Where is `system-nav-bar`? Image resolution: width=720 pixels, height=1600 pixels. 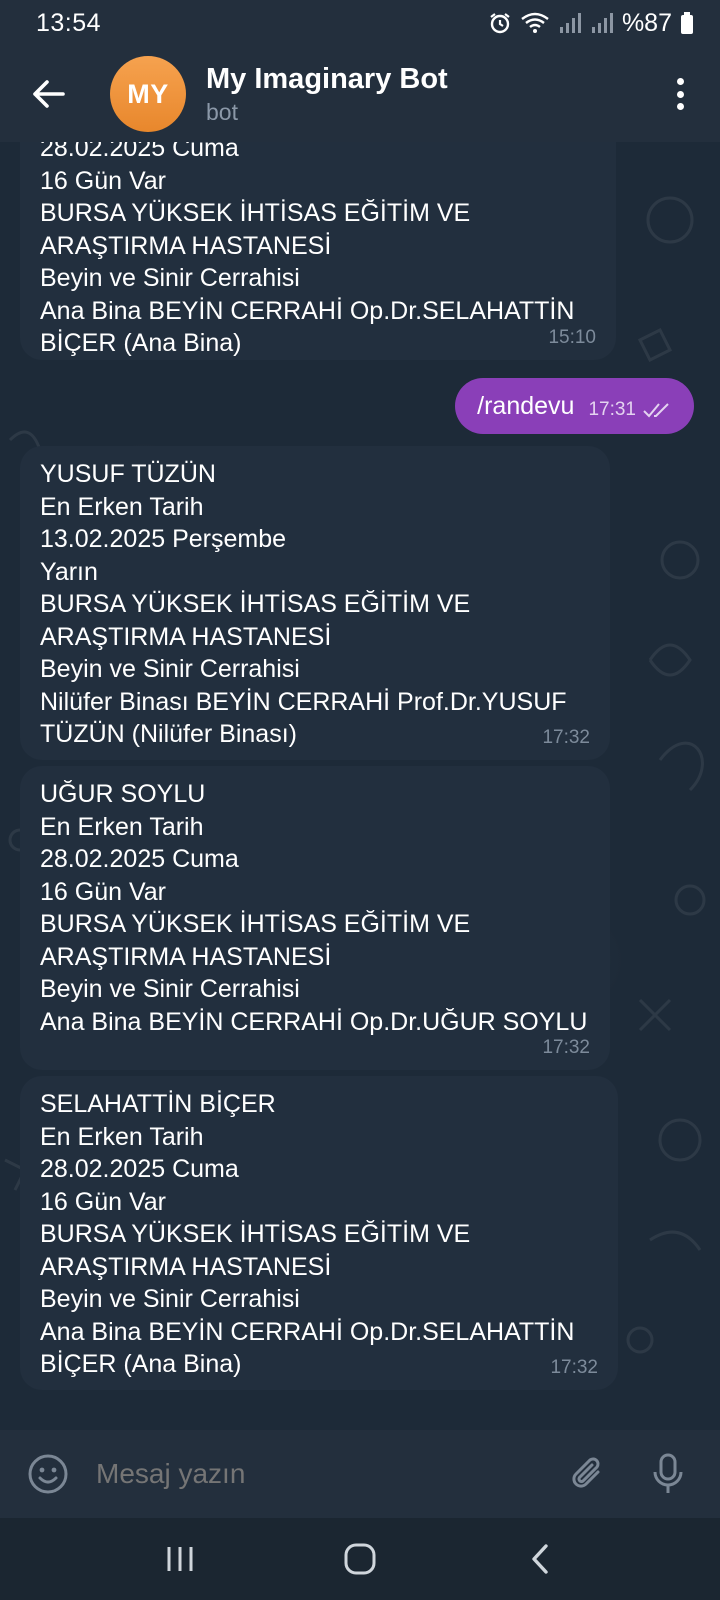
system-nav-bar is located at coordinates (360, 1559).